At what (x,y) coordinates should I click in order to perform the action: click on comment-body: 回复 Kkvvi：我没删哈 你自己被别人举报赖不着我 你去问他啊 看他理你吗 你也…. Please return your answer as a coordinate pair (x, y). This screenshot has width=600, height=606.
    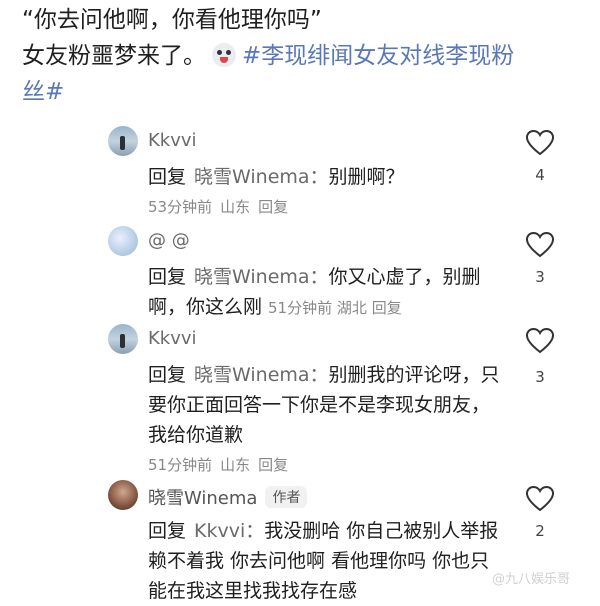
    Looking at the image, I should click on (328, 561).